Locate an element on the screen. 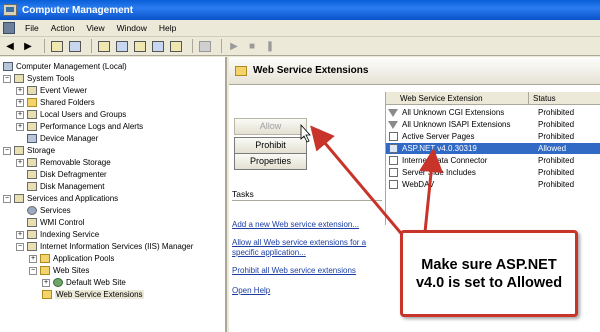  pause-icon: ❚ is located at coordinates (270, 46).